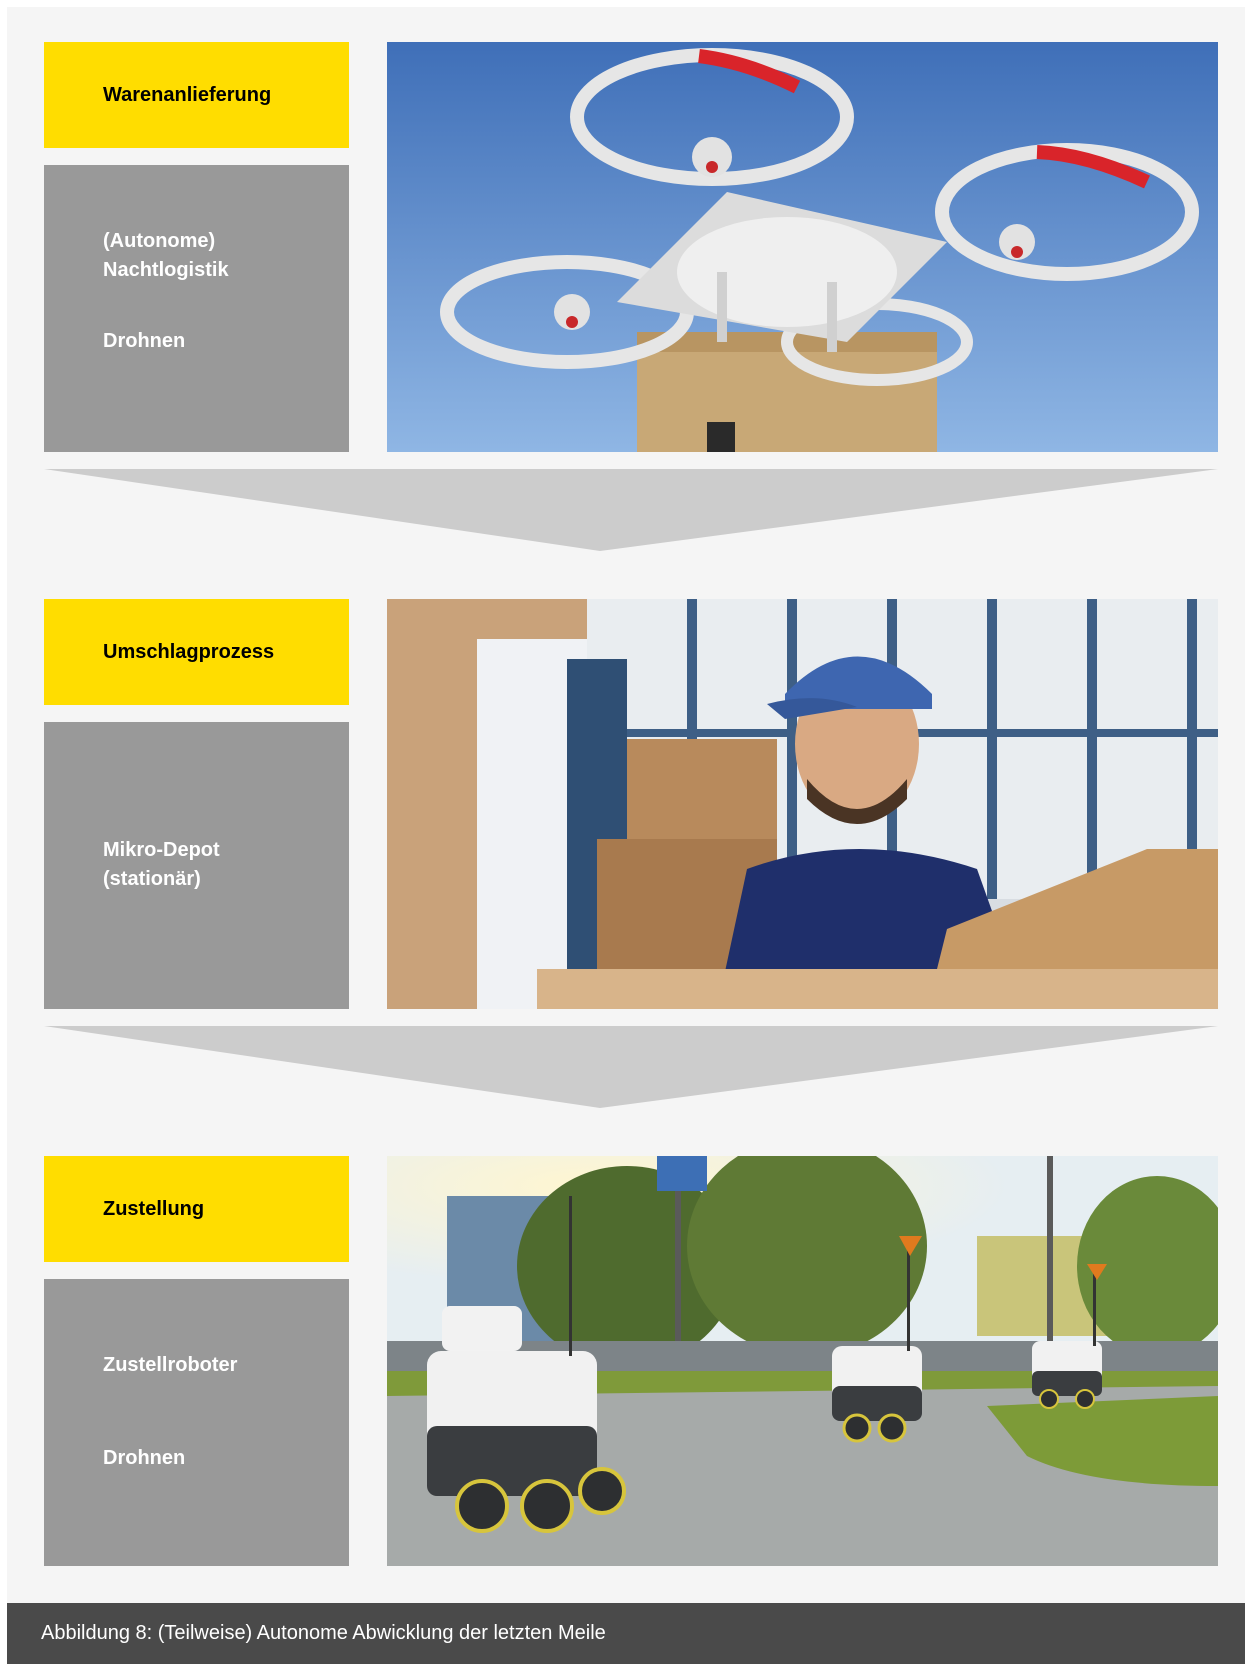 The width and height of the screenshot is (1252, 1664). Describe the element at coordinates (170, 1365) in the screenshot. I see `stage-item: Zustellroboter` at that location.